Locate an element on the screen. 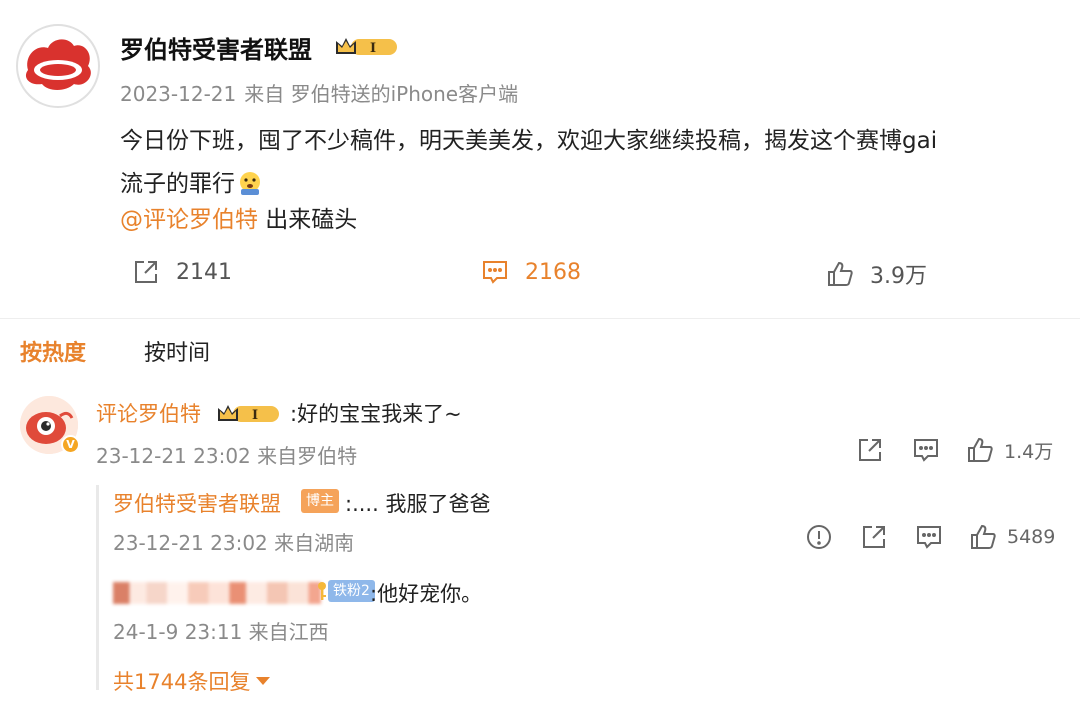  reply-comment-button is located at coordinates (929, 537).